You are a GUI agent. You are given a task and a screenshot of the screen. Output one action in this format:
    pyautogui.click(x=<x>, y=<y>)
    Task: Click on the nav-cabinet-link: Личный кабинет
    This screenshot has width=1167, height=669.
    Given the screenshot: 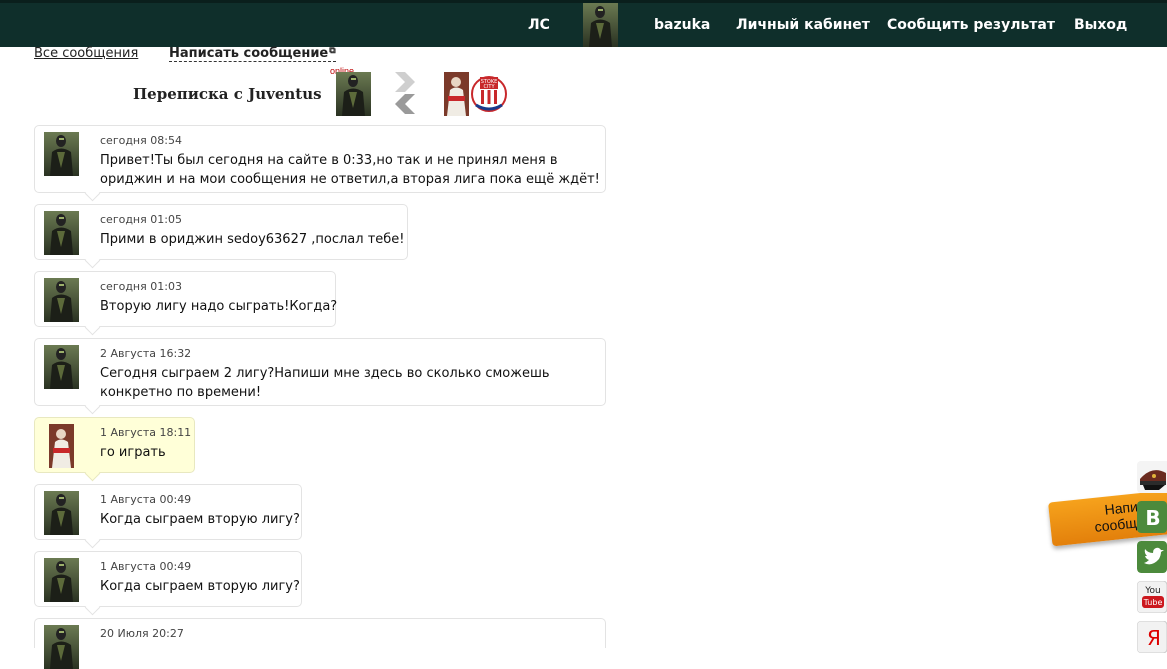 What is the action you would take?
    pyautogui.click(x=803, y=25)
    